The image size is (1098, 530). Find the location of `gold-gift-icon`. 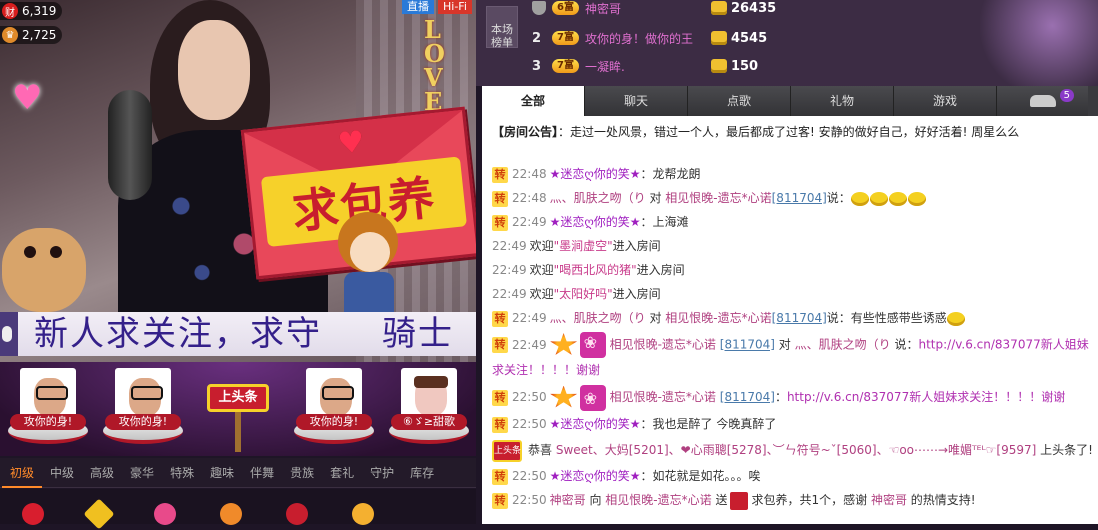

gold-gift-icon is located at coordinates (99, 514).